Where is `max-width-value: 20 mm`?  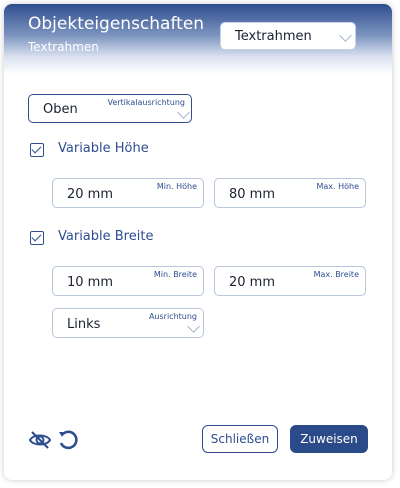 max-width-value: 20 mm is located at coordinates (252, 282).